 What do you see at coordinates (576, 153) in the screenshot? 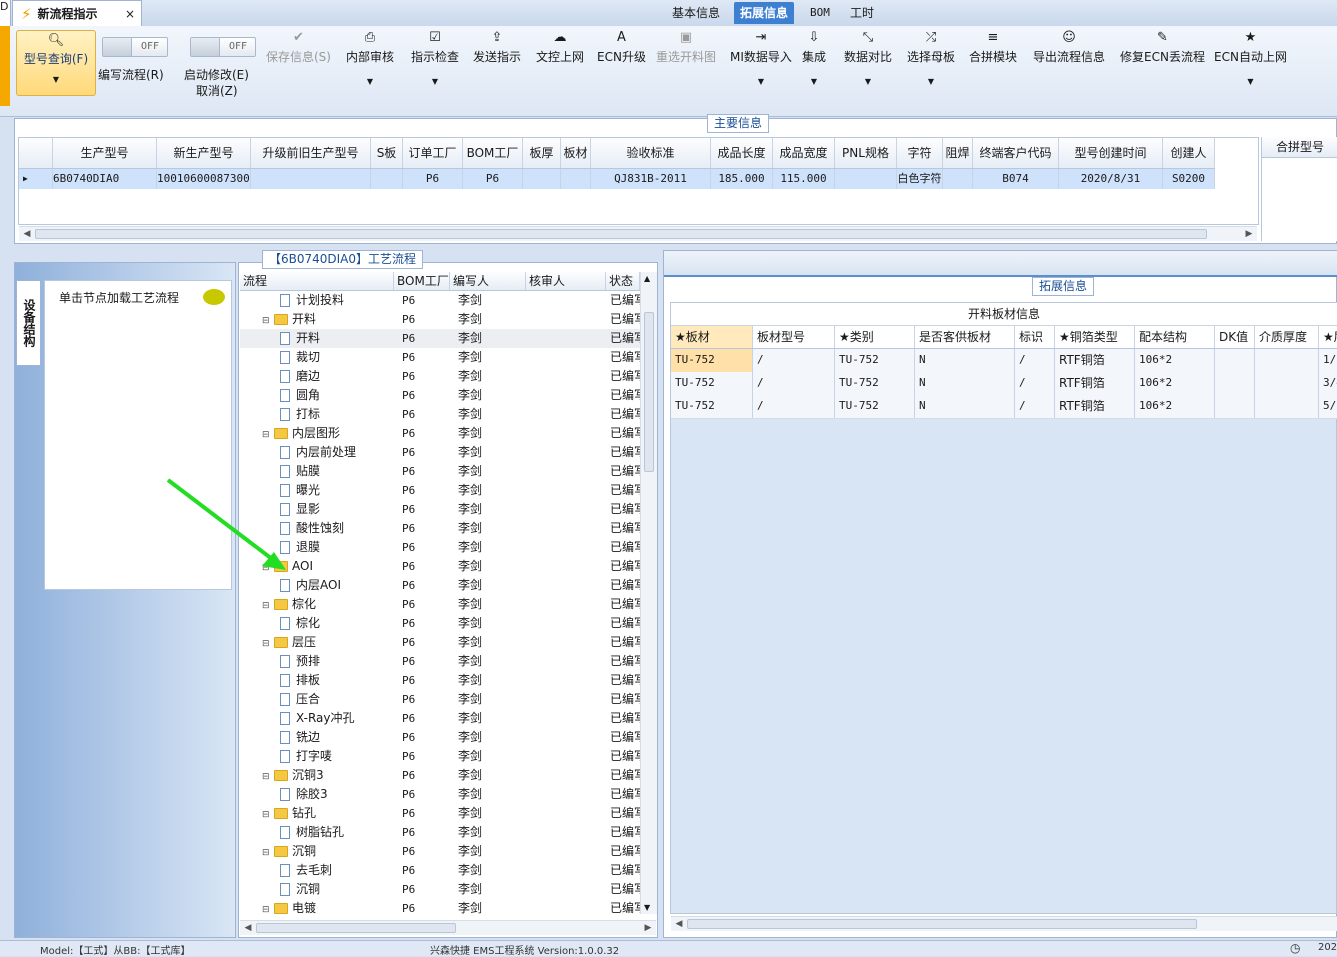
I see `main-col-header: 板材` at bounding box center [576, 153].